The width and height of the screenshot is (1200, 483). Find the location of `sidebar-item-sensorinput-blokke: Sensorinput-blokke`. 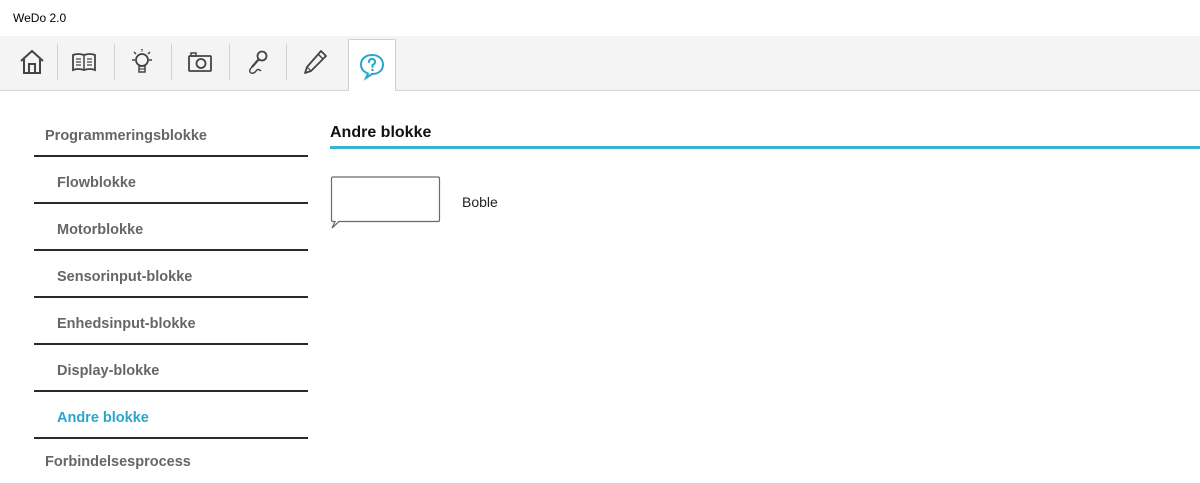

sidebar-item-sensorinput-blokke: Sensorinput-blokke is located at coordinates (171, 274).